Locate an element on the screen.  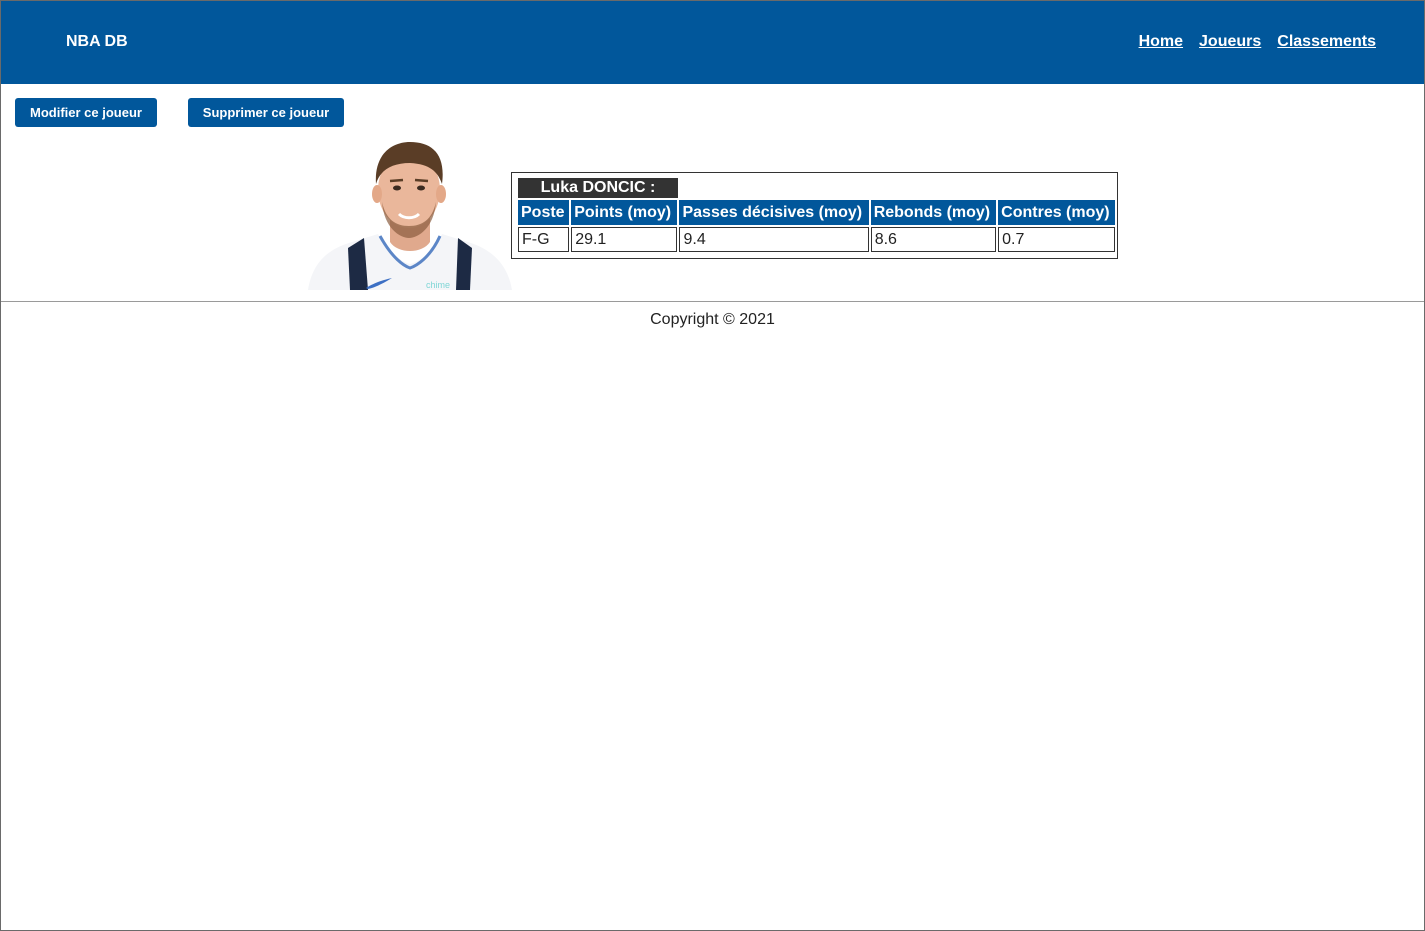
table-row: F-G 29.1 9.4 8.6 0.7 is located at coordinates (816, 239).